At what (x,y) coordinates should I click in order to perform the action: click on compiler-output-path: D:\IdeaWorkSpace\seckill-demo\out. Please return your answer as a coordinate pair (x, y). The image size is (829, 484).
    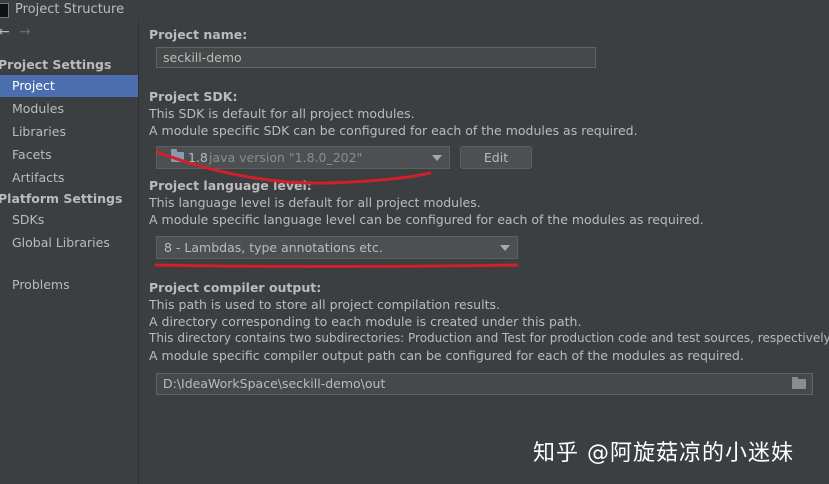
    Looking at the image, I should click on (274, 383).